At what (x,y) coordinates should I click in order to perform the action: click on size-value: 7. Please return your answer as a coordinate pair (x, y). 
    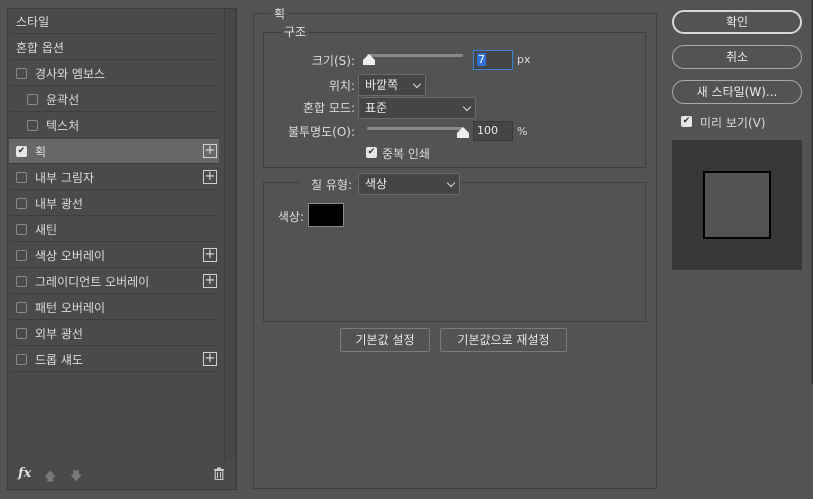
    Looking at the image, I should click on (481, 59).